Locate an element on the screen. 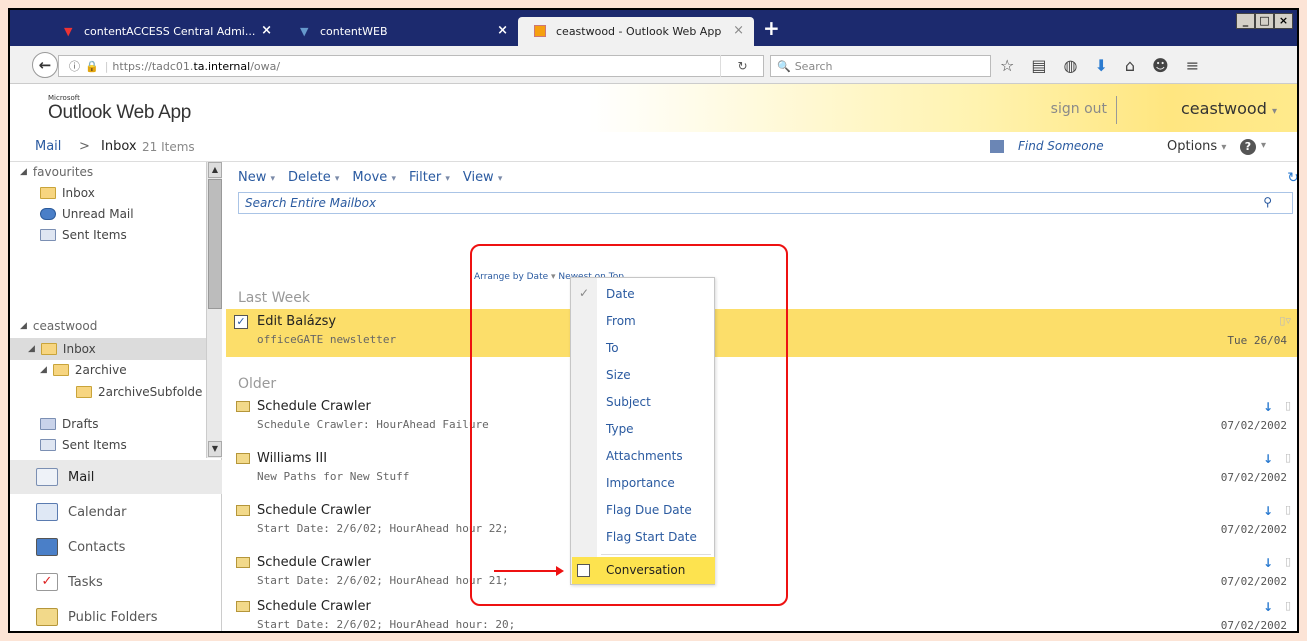 The image size is (1307, 641). search-icon: 🔍 is located at coordinates (784, 66).